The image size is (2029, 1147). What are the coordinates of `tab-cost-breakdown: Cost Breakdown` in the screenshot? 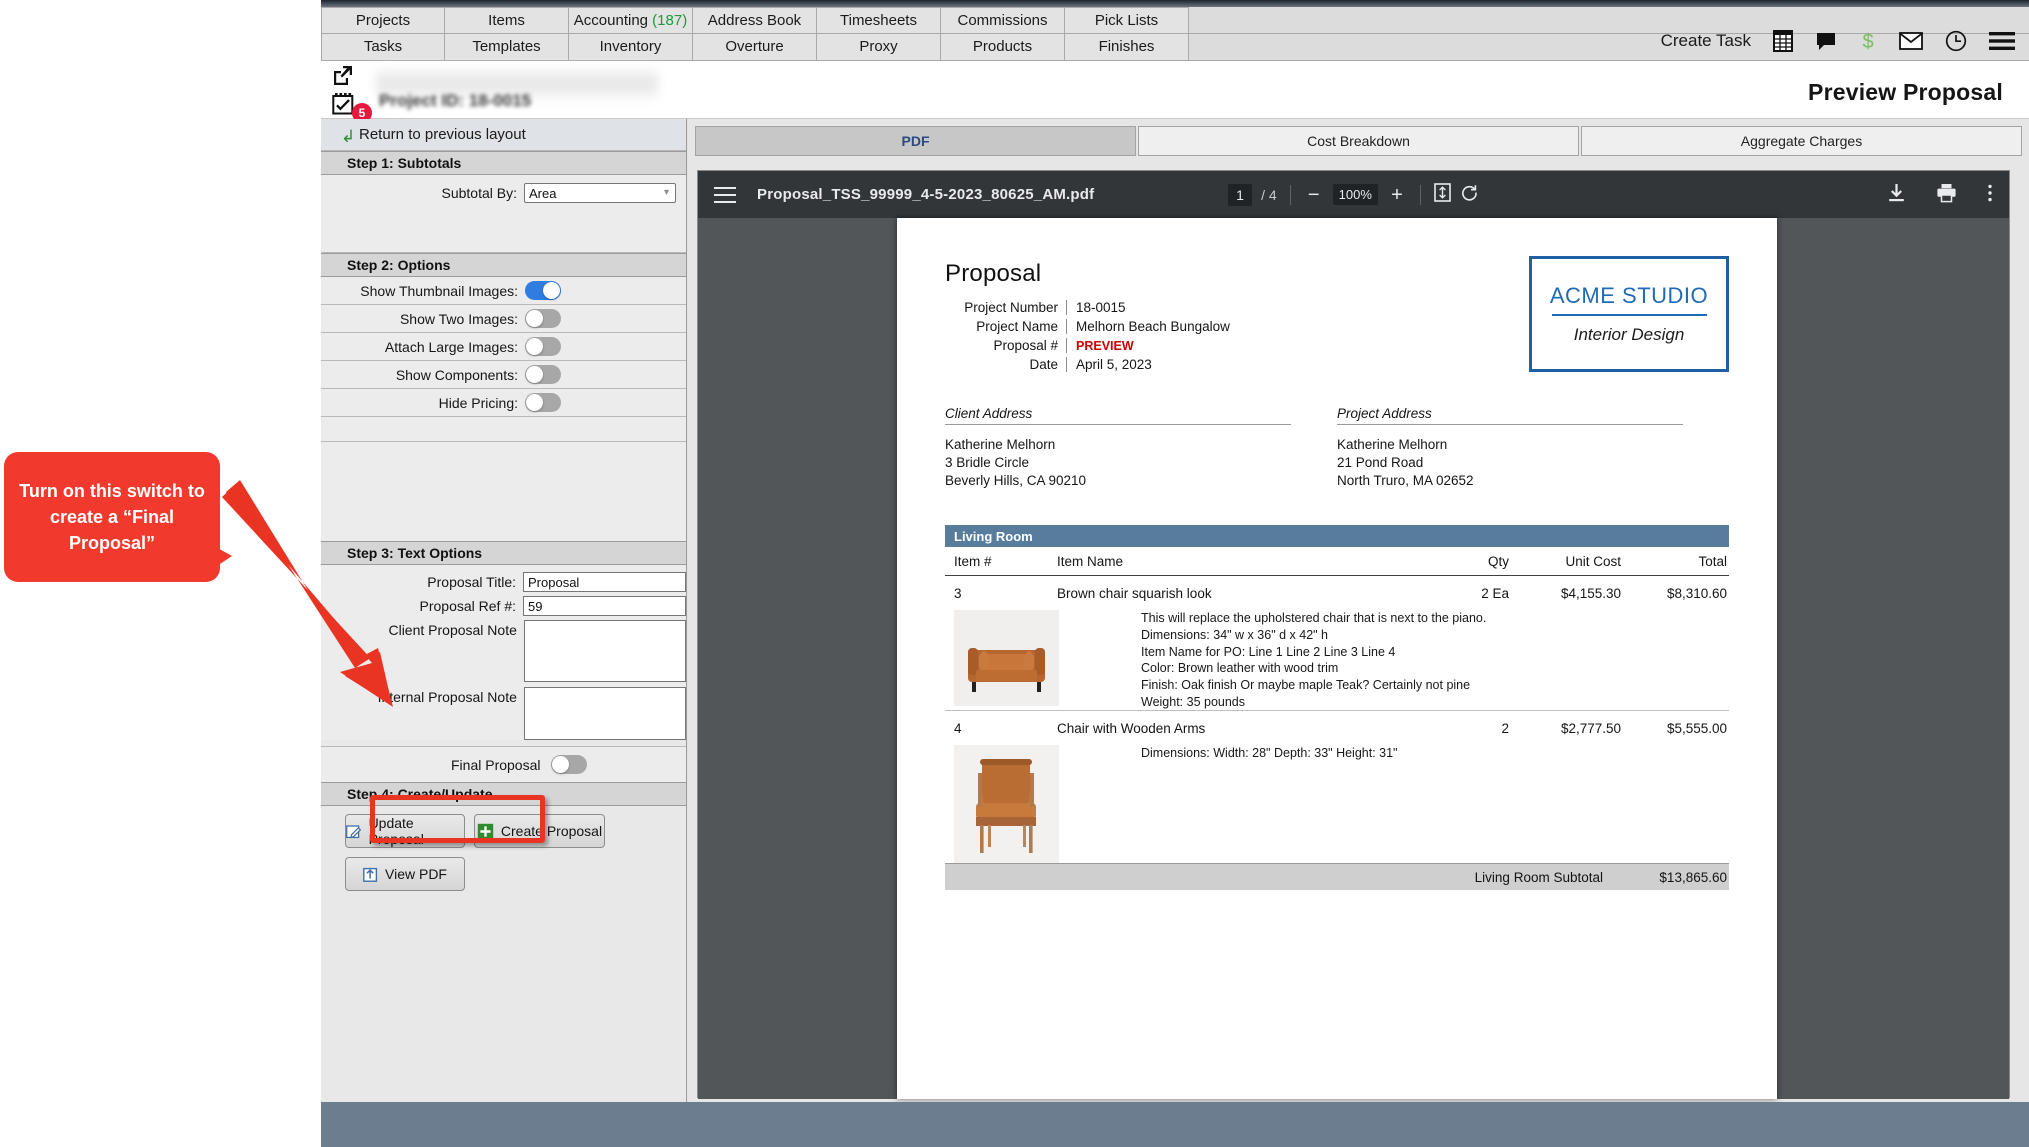 It's located at (1358, 141).